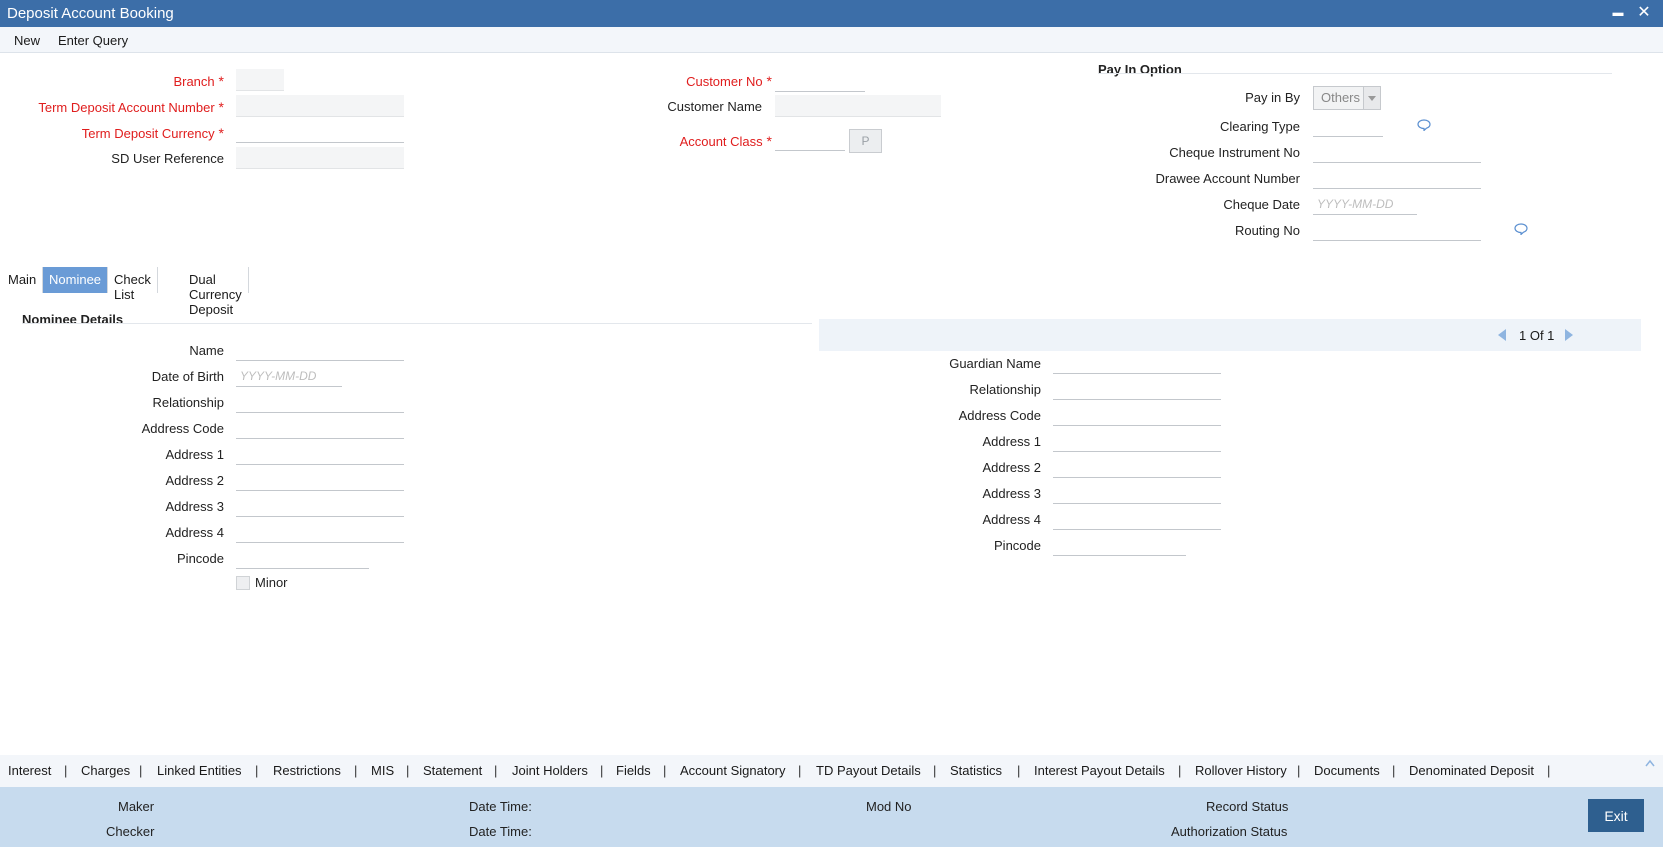  I want to click on guardian-address-code-label: Address Code, so click(999, 415).